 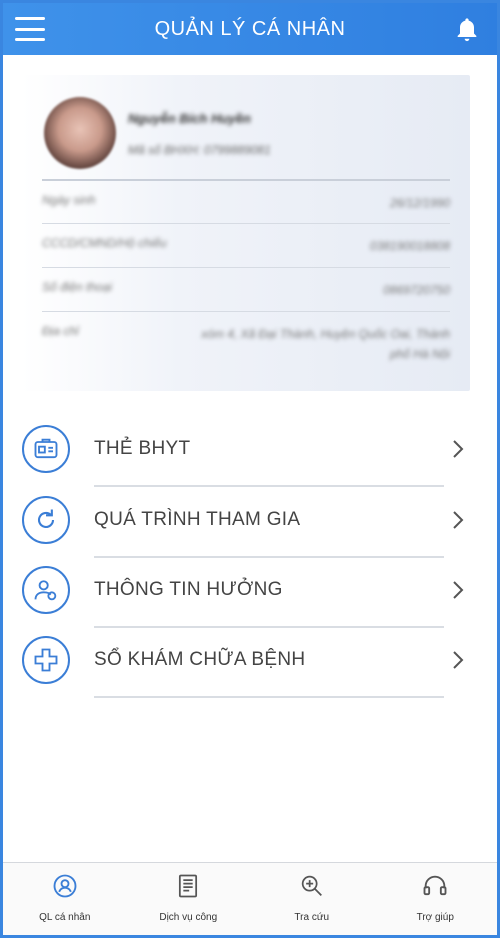 What do you see at coordinates (467, 30) in the screenshot?
I see `bell-icon` at bounding box center [467, 30].